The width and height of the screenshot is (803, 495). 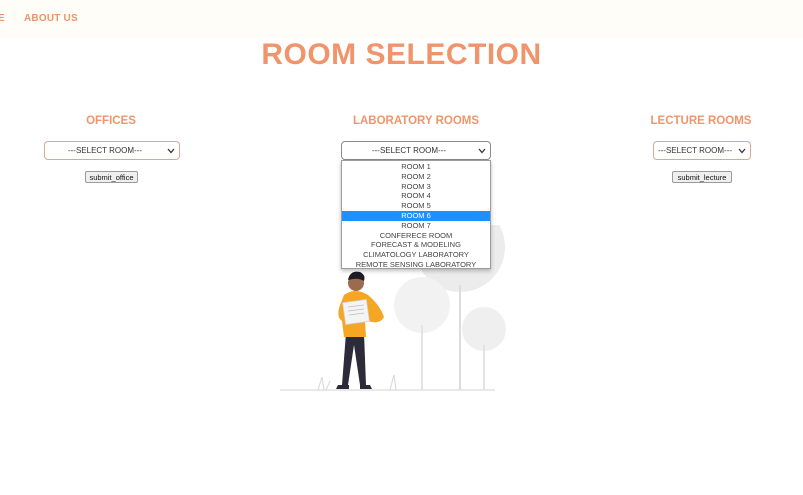 I want to click on laboratory-heading: LABORATORY ROOMS, so click(x=416, y=121).